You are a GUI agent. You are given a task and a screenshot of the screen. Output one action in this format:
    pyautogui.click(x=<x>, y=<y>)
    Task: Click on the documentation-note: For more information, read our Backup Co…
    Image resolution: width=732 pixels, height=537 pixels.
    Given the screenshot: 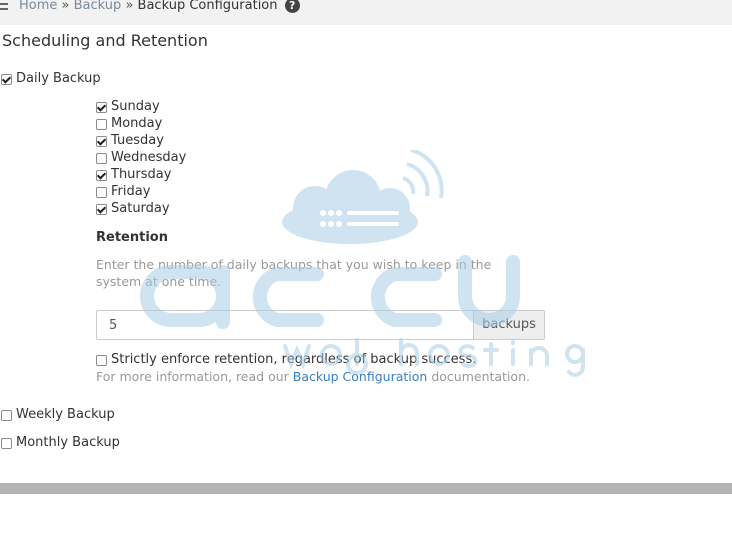 What is the action you would take?
    pyautogui.click(x=313, y=376)
    